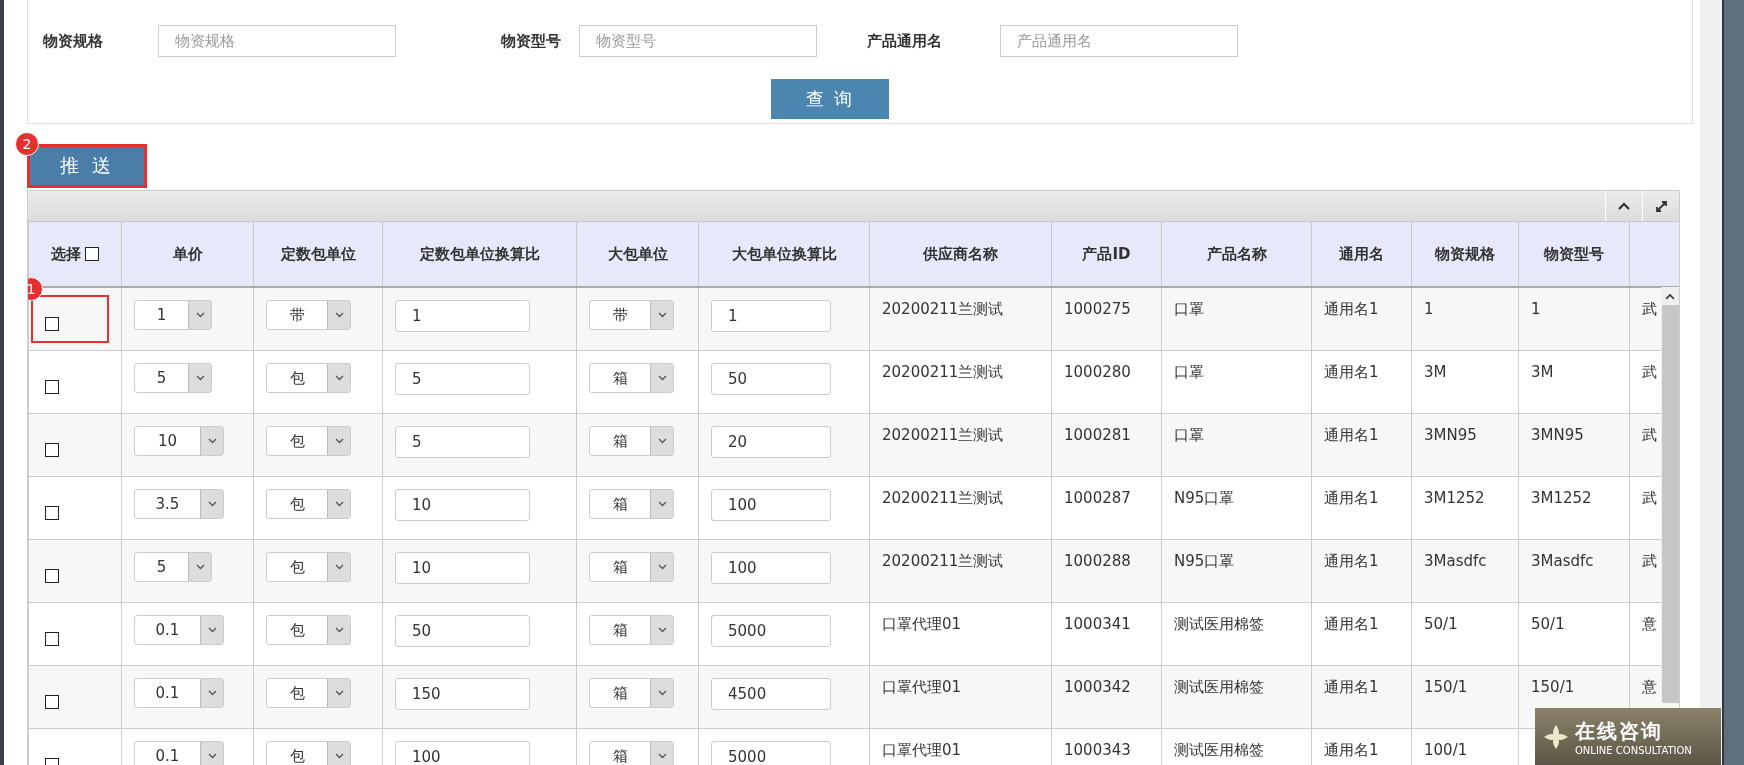  I want to click on input-field: 产品通用名, so click(1119, 41).